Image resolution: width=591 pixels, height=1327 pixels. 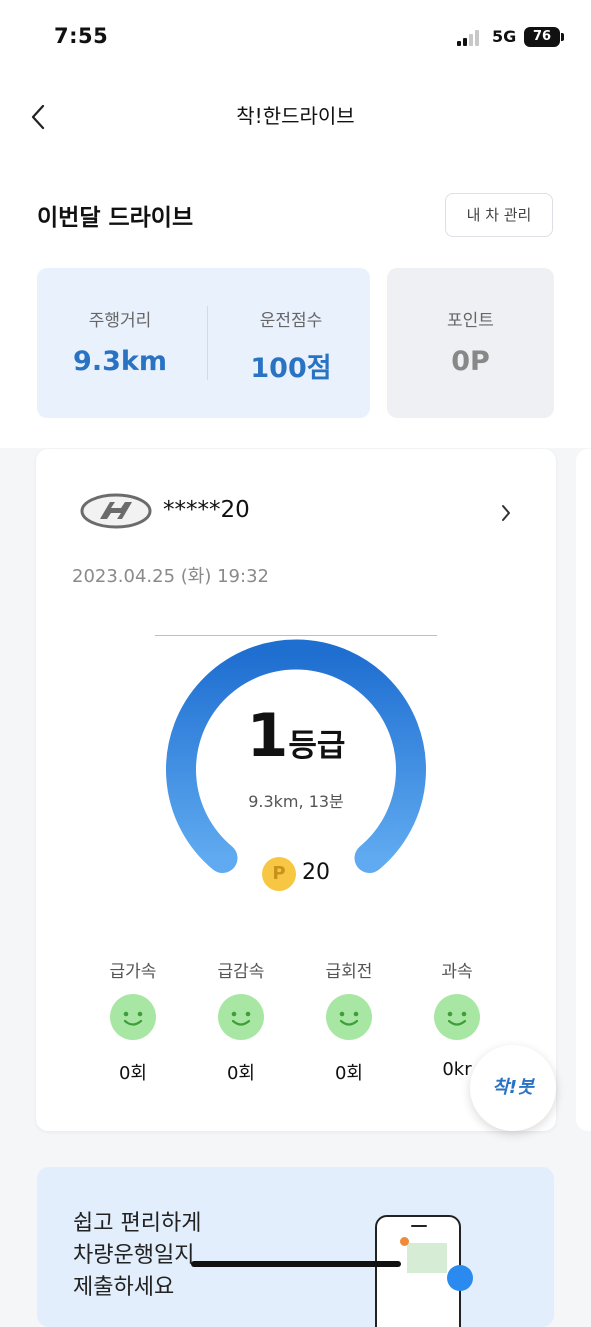 What do you see at coordinates (295, 1247) in the screenshot?
I see `logbook-banner: 쉽고 편리하게 차량운행일지 제출하세요` at bounding box center [295, 1247].